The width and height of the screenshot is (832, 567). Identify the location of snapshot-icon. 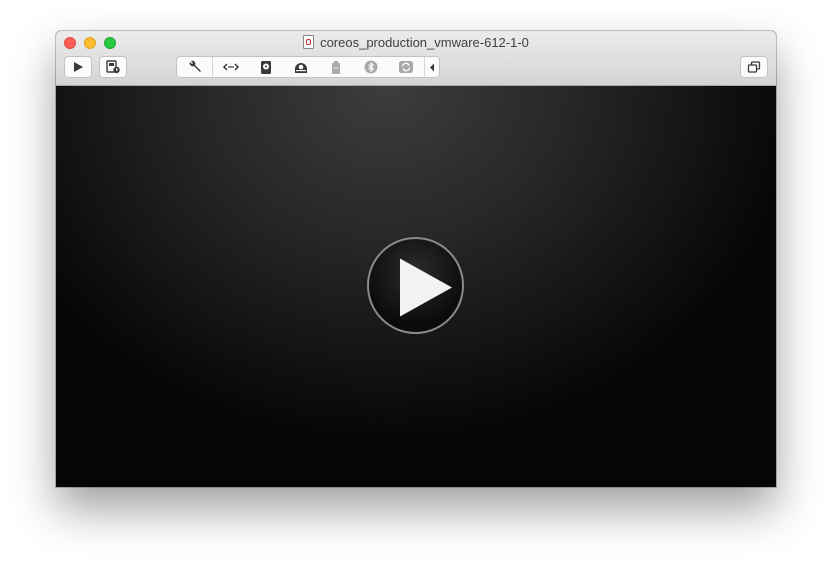
(113, 67).